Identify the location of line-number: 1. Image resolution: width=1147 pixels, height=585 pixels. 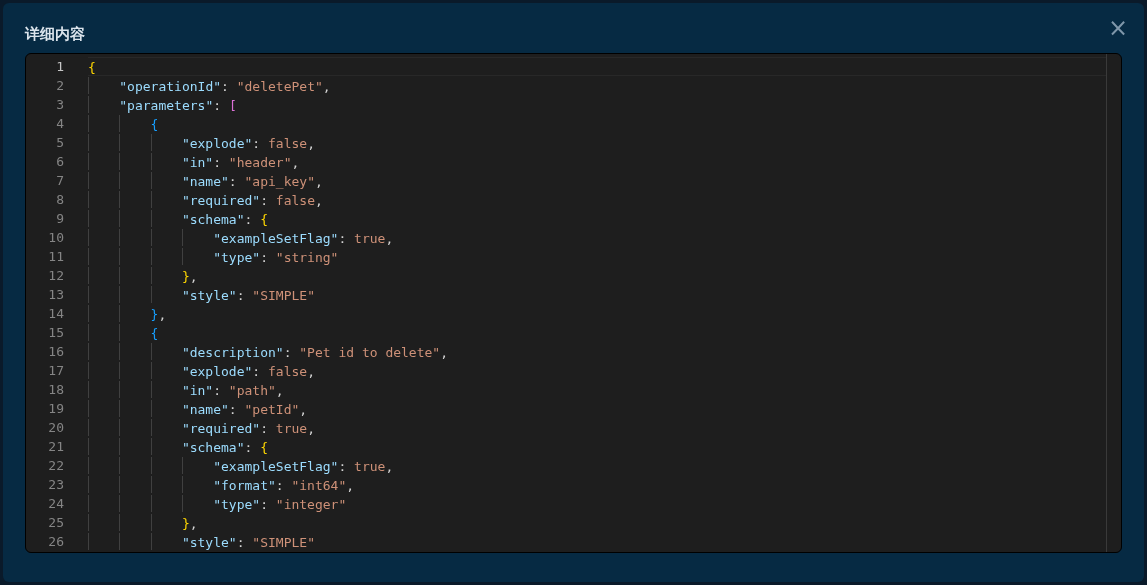
(59, 67).